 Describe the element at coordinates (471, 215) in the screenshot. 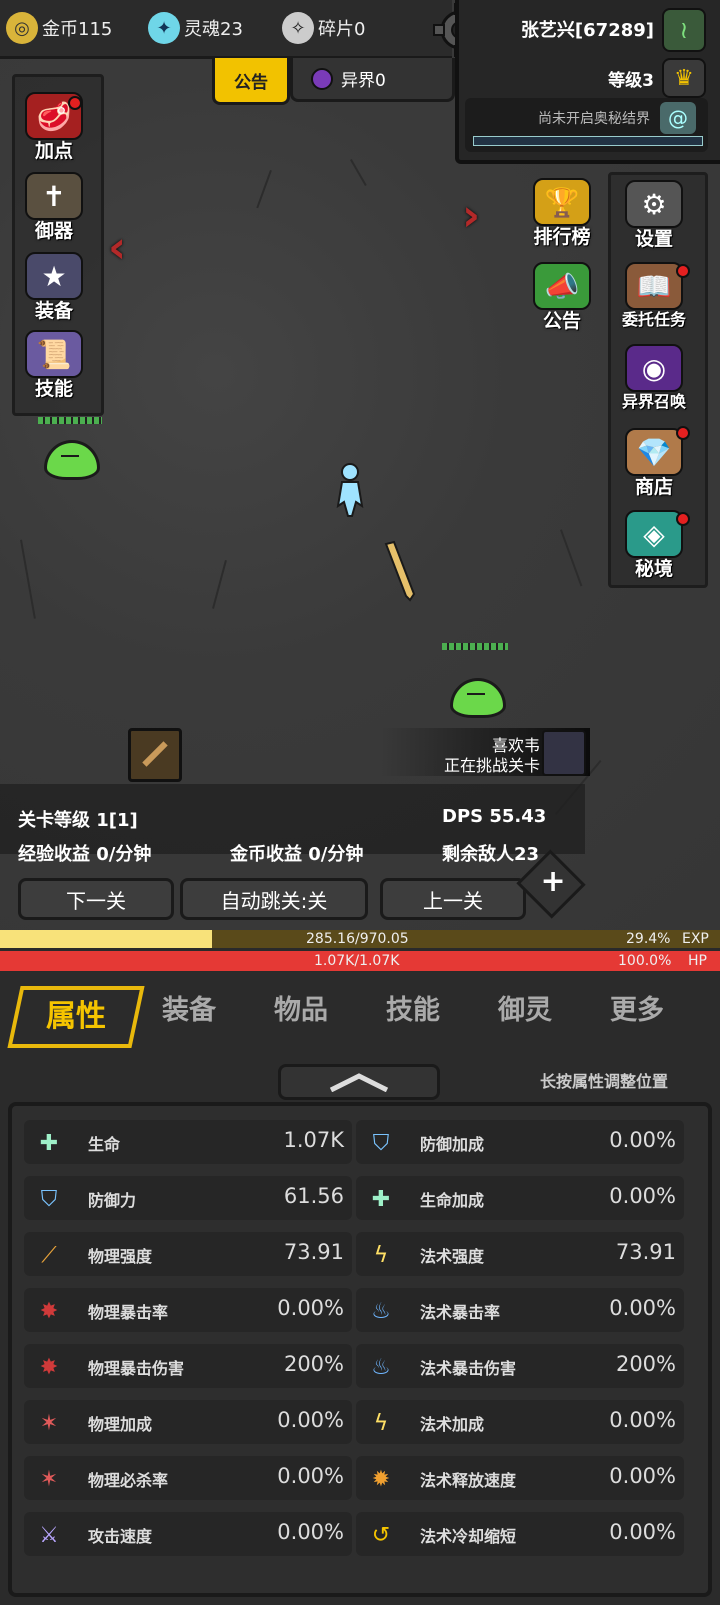

I see `chevron-right-icon: ›` at that location.